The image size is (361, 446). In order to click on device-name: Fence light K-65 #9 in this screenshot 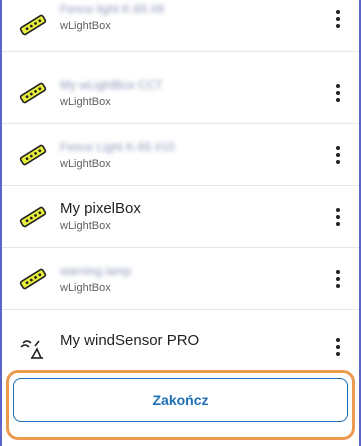, I will do `click(112, 9)`.